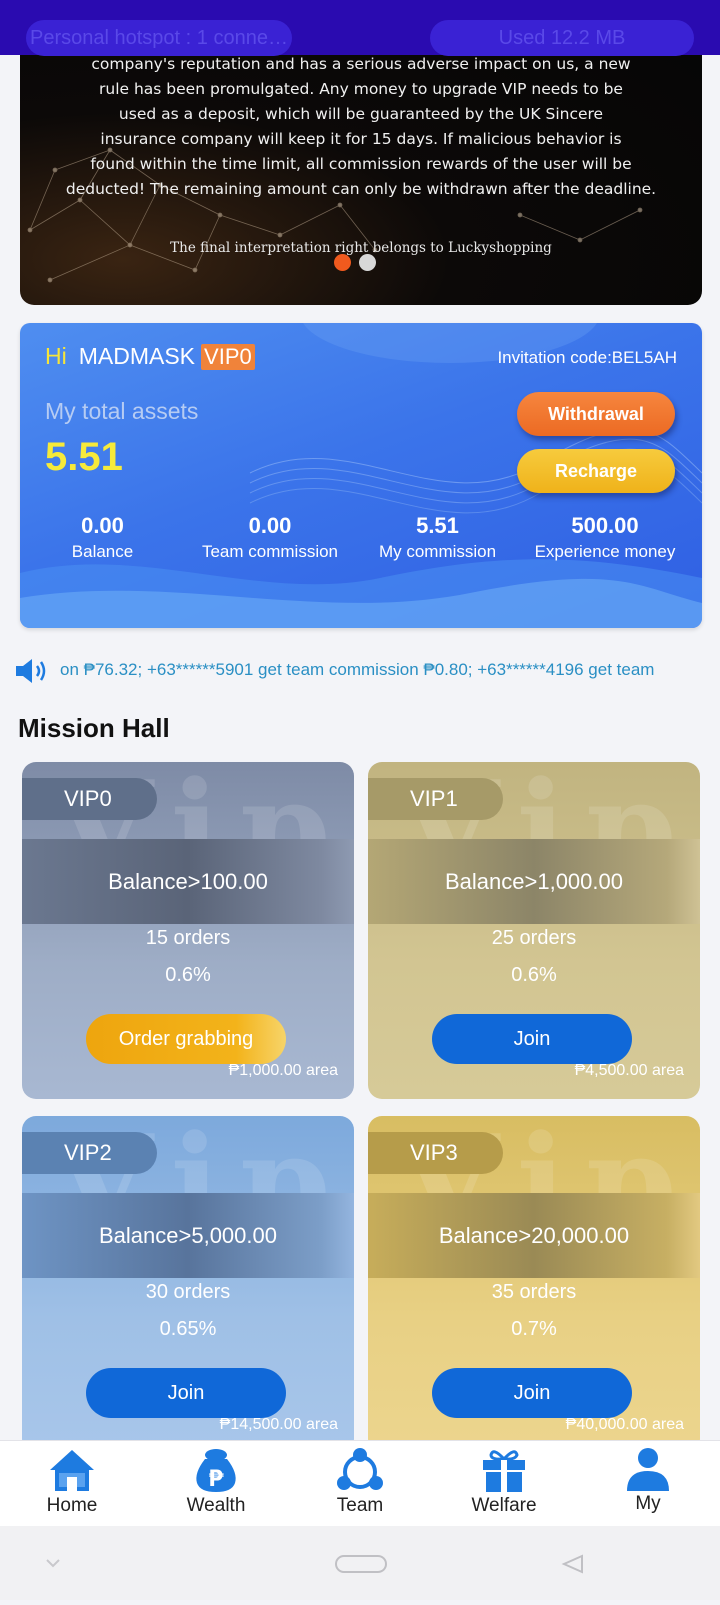 The width and height of the screenshot is (720, 1605). I want to click on vip-tag: VIP0, so click(89, 799).